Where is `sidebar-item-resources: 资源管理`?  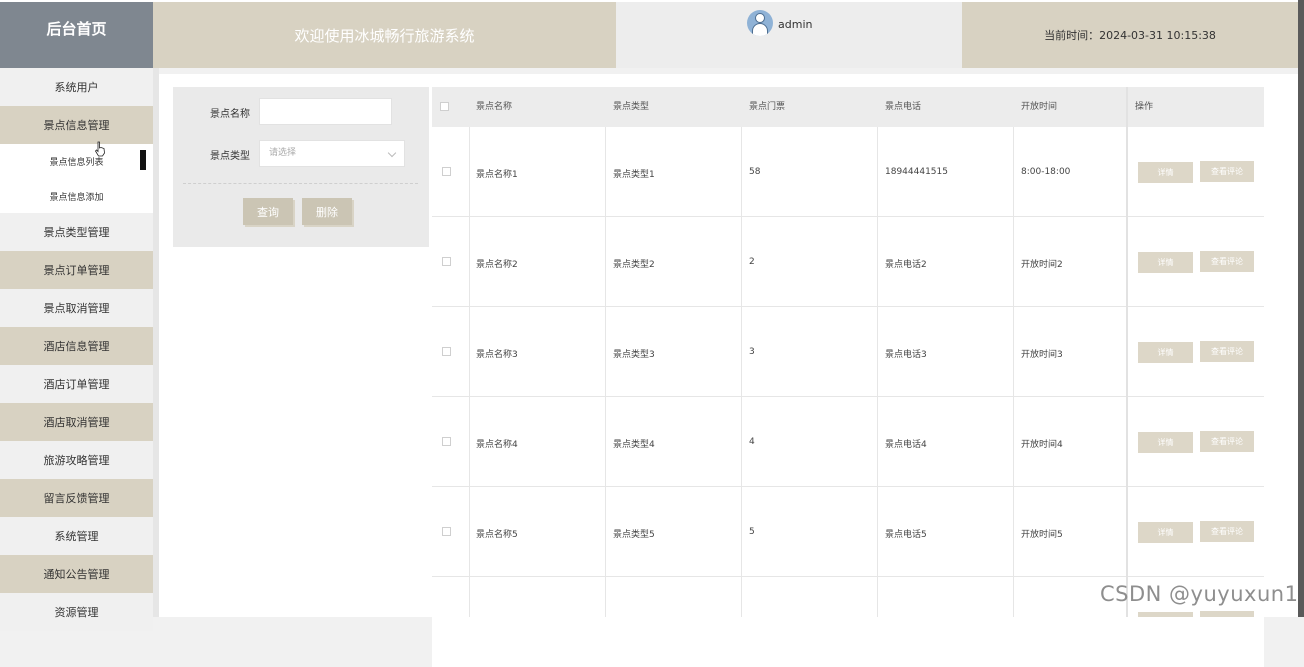 sidebar-item-resources: 资源管理 is located at coordinates (76, 612).